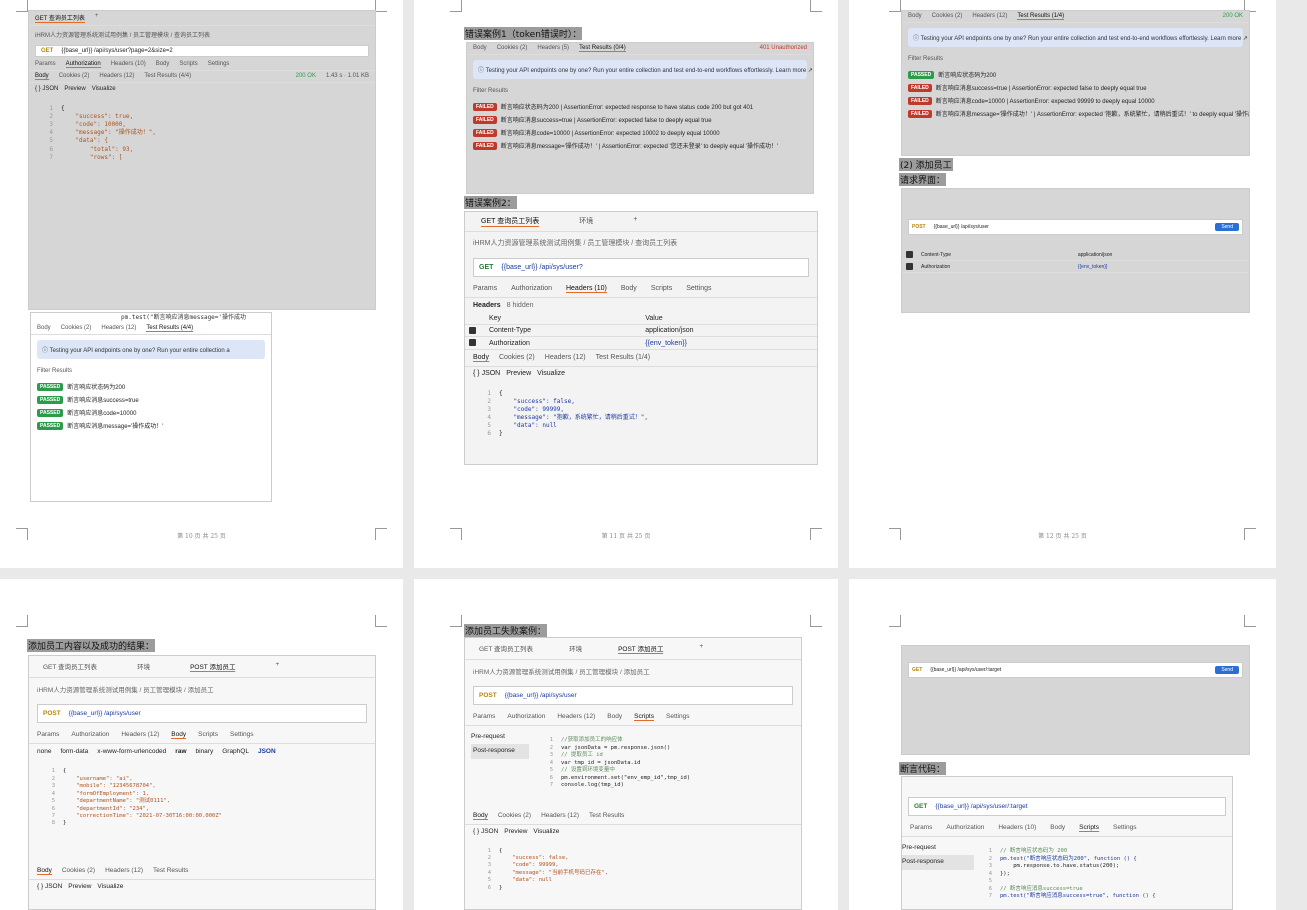  Describe the element at coordinates (1075, 59) in the screenshot. I see `filter-results: Filter Results` at that location.